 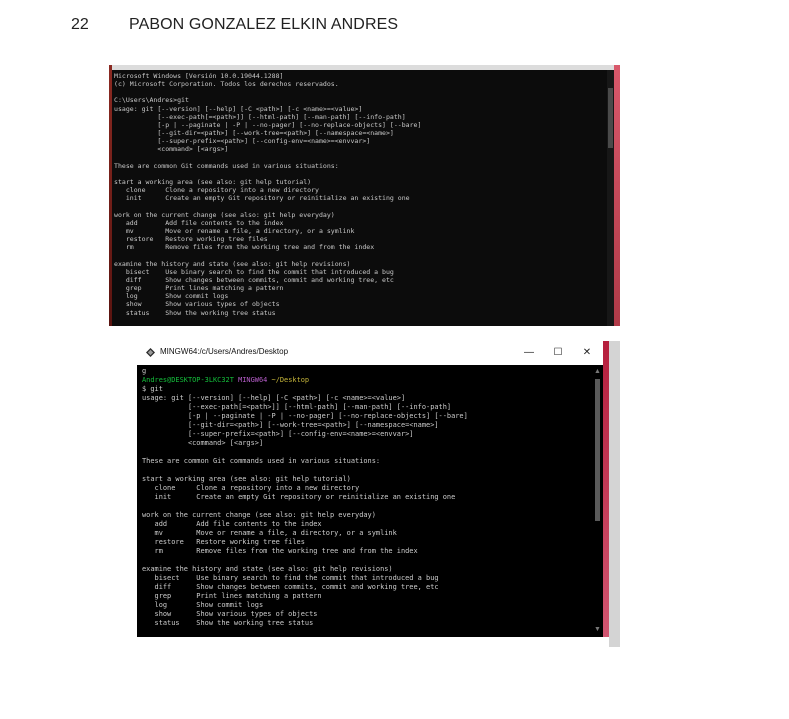 I want to click on cmd-scroll-thumb, so click(x=610, y=118).